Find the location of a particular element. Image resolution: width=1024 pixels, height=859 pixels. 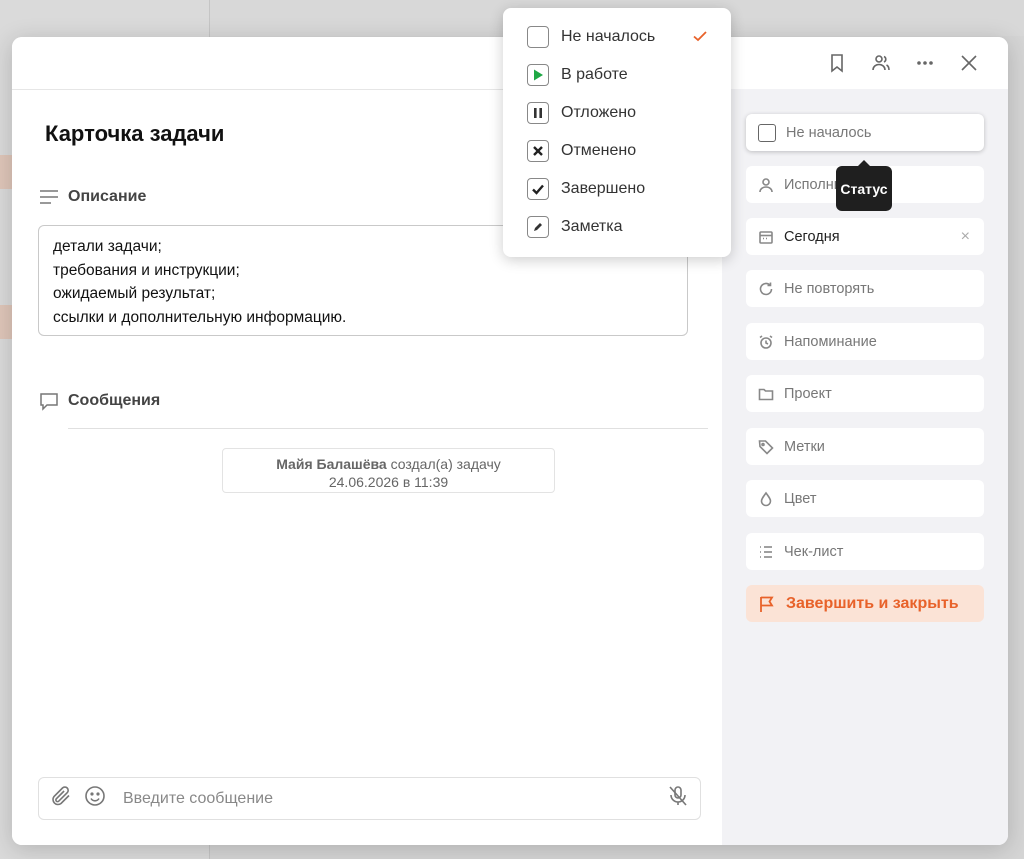

flag-icon is located at coordinates (767, 604).